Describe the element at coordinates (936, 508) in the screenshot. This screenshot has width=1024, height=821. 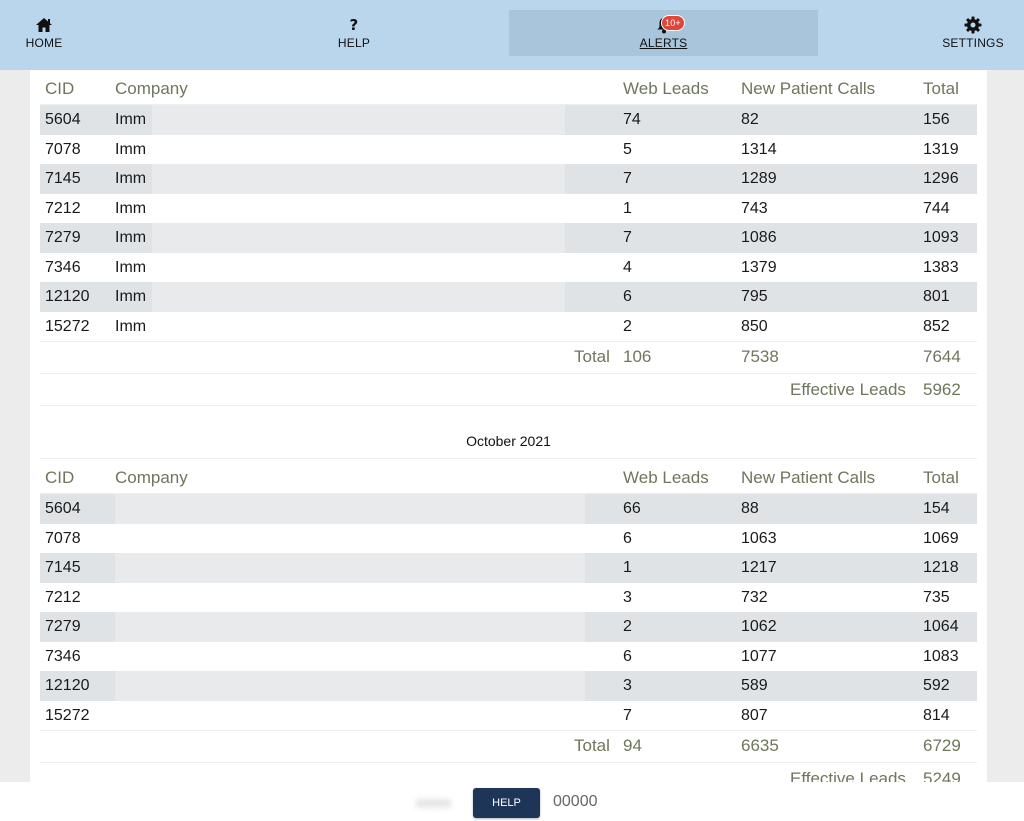
I see `cell-total: 154` at that location.